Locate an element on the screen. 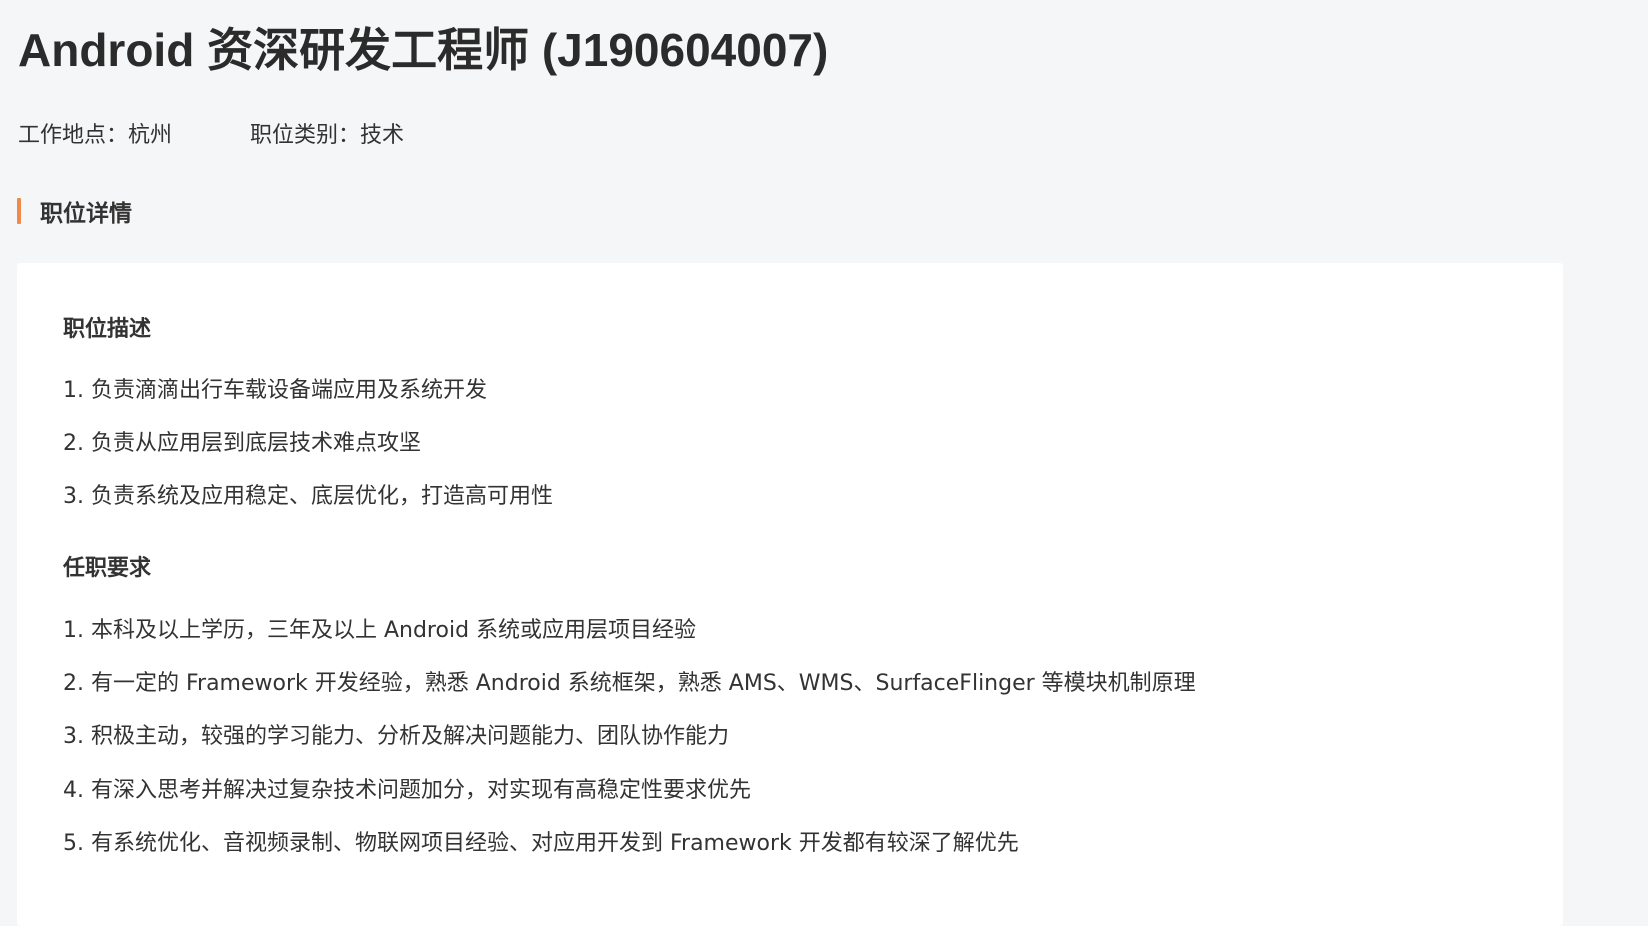 The image size is (1648, 926). list-item: 4. 有深入思考并解决过复杂技术问题加分，对实现有高稳定性要求优先 is located at coordinates (407, 790).